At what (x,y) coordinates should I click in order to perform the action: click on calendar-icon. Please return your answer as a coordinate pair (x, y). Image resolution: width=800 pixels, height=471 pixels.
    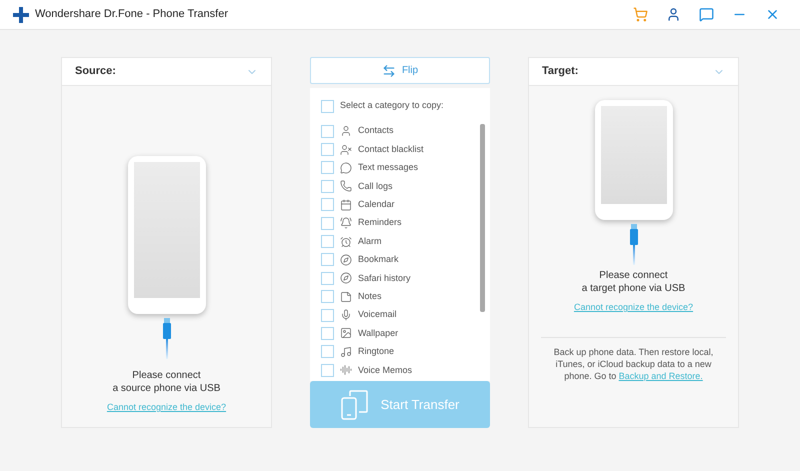
    Looking at the image, I should click on (346, 204).